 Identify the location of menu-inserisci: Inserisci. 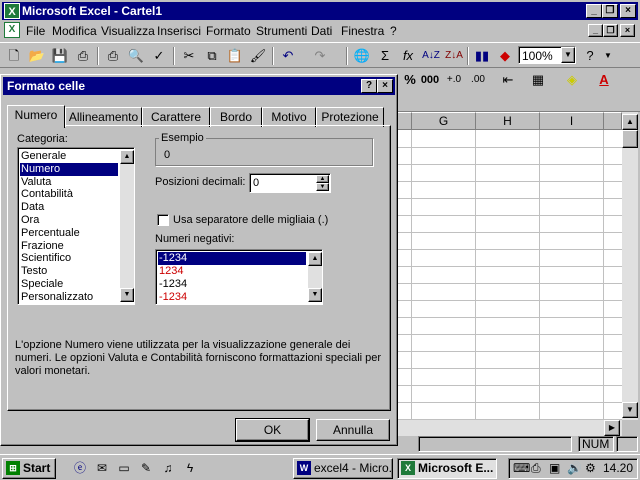
(179, 31).